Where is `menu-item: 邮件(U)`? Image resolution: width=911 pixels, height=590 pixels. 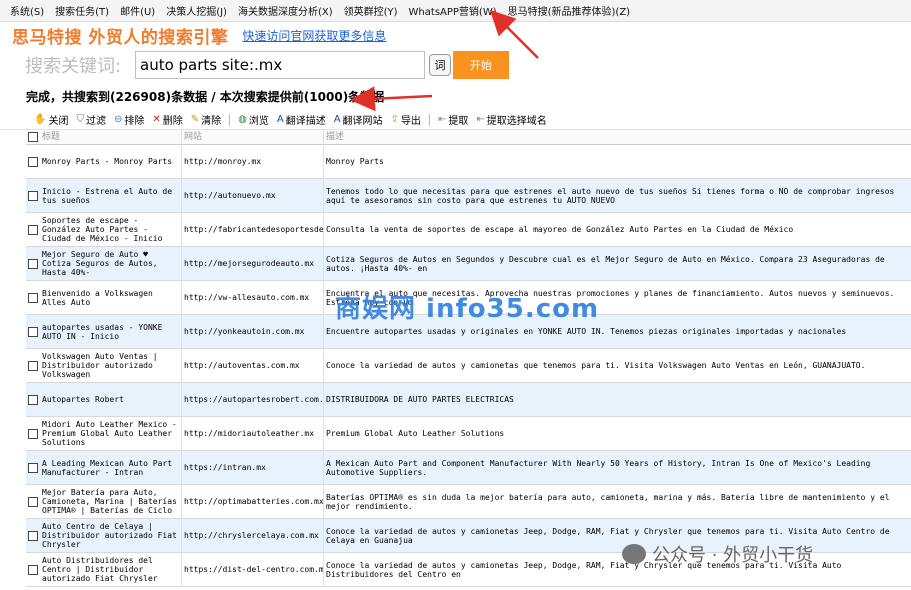 menu-item: 邮件(U) is located at coordinates (137, 10).